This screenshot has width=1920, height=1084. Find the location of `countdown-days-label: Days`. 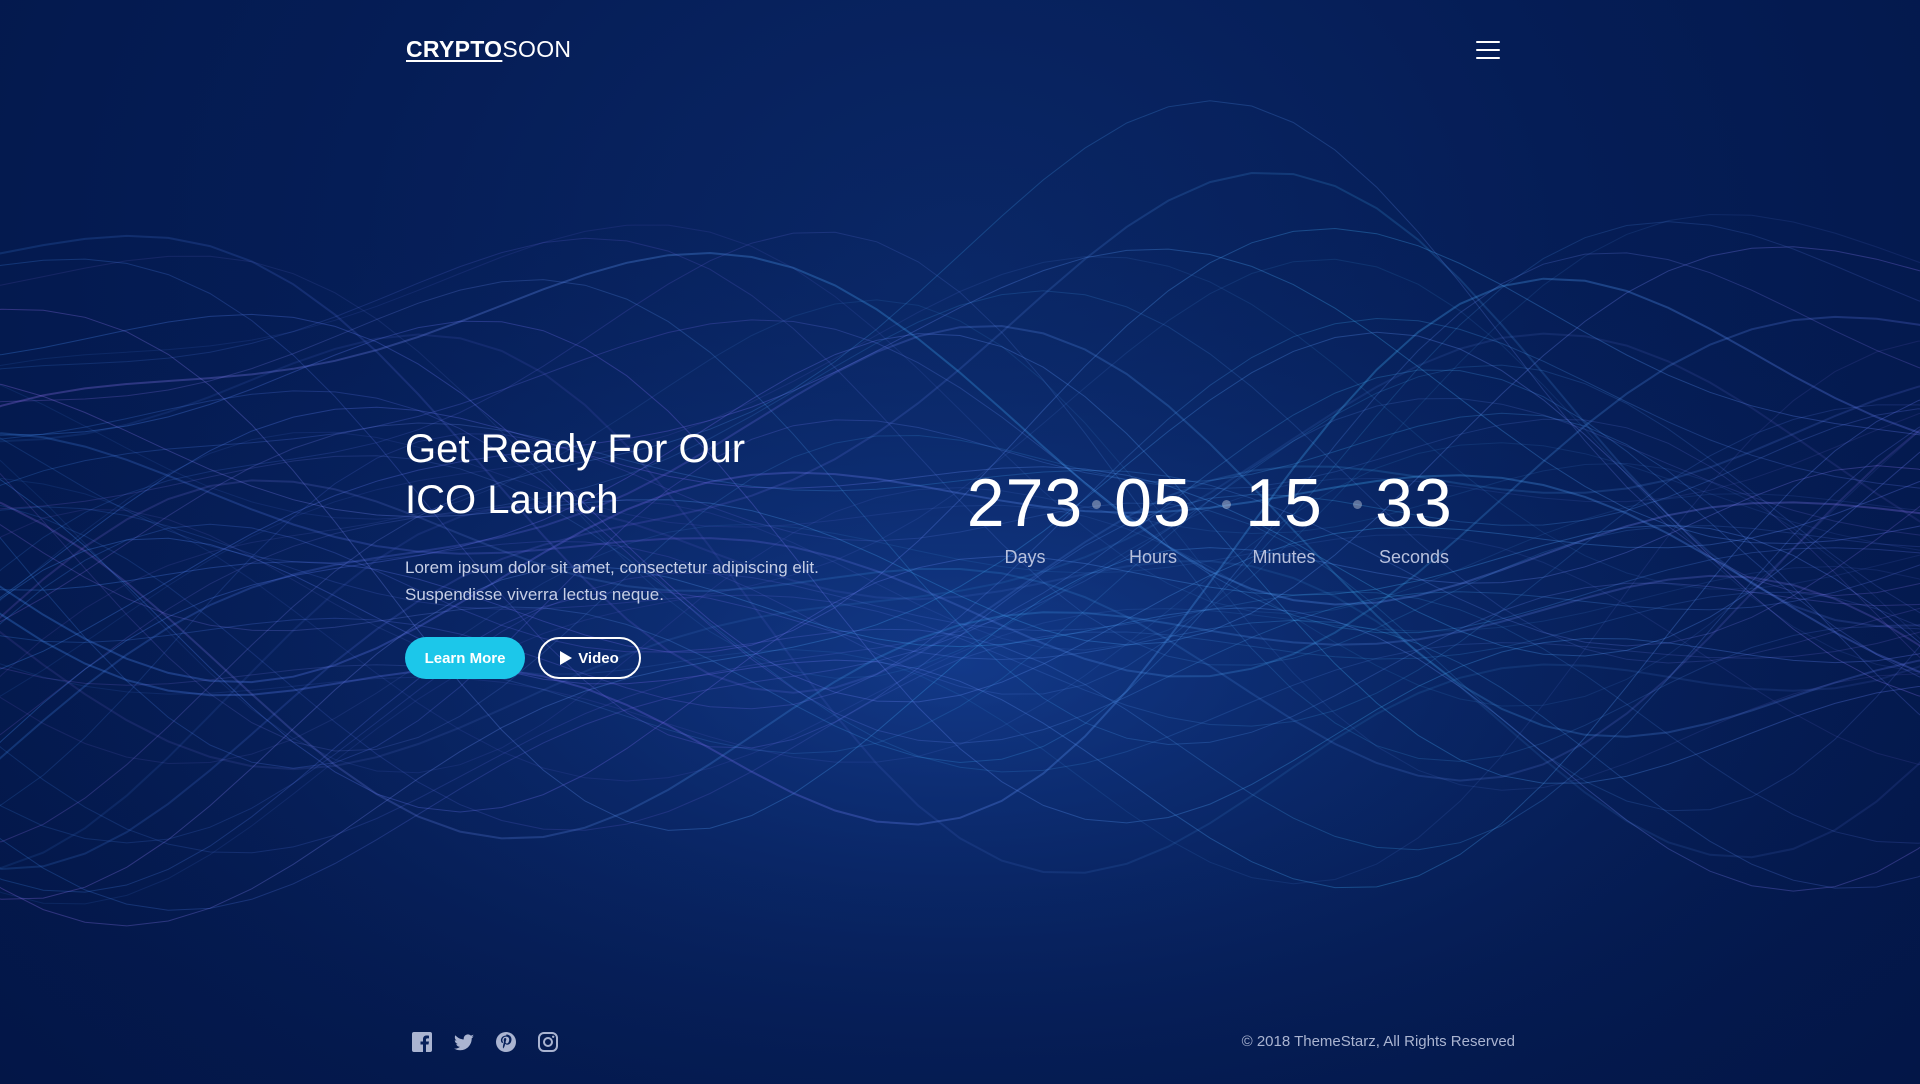

countdown-days-label: Days is located at coordinates (1025, 557).